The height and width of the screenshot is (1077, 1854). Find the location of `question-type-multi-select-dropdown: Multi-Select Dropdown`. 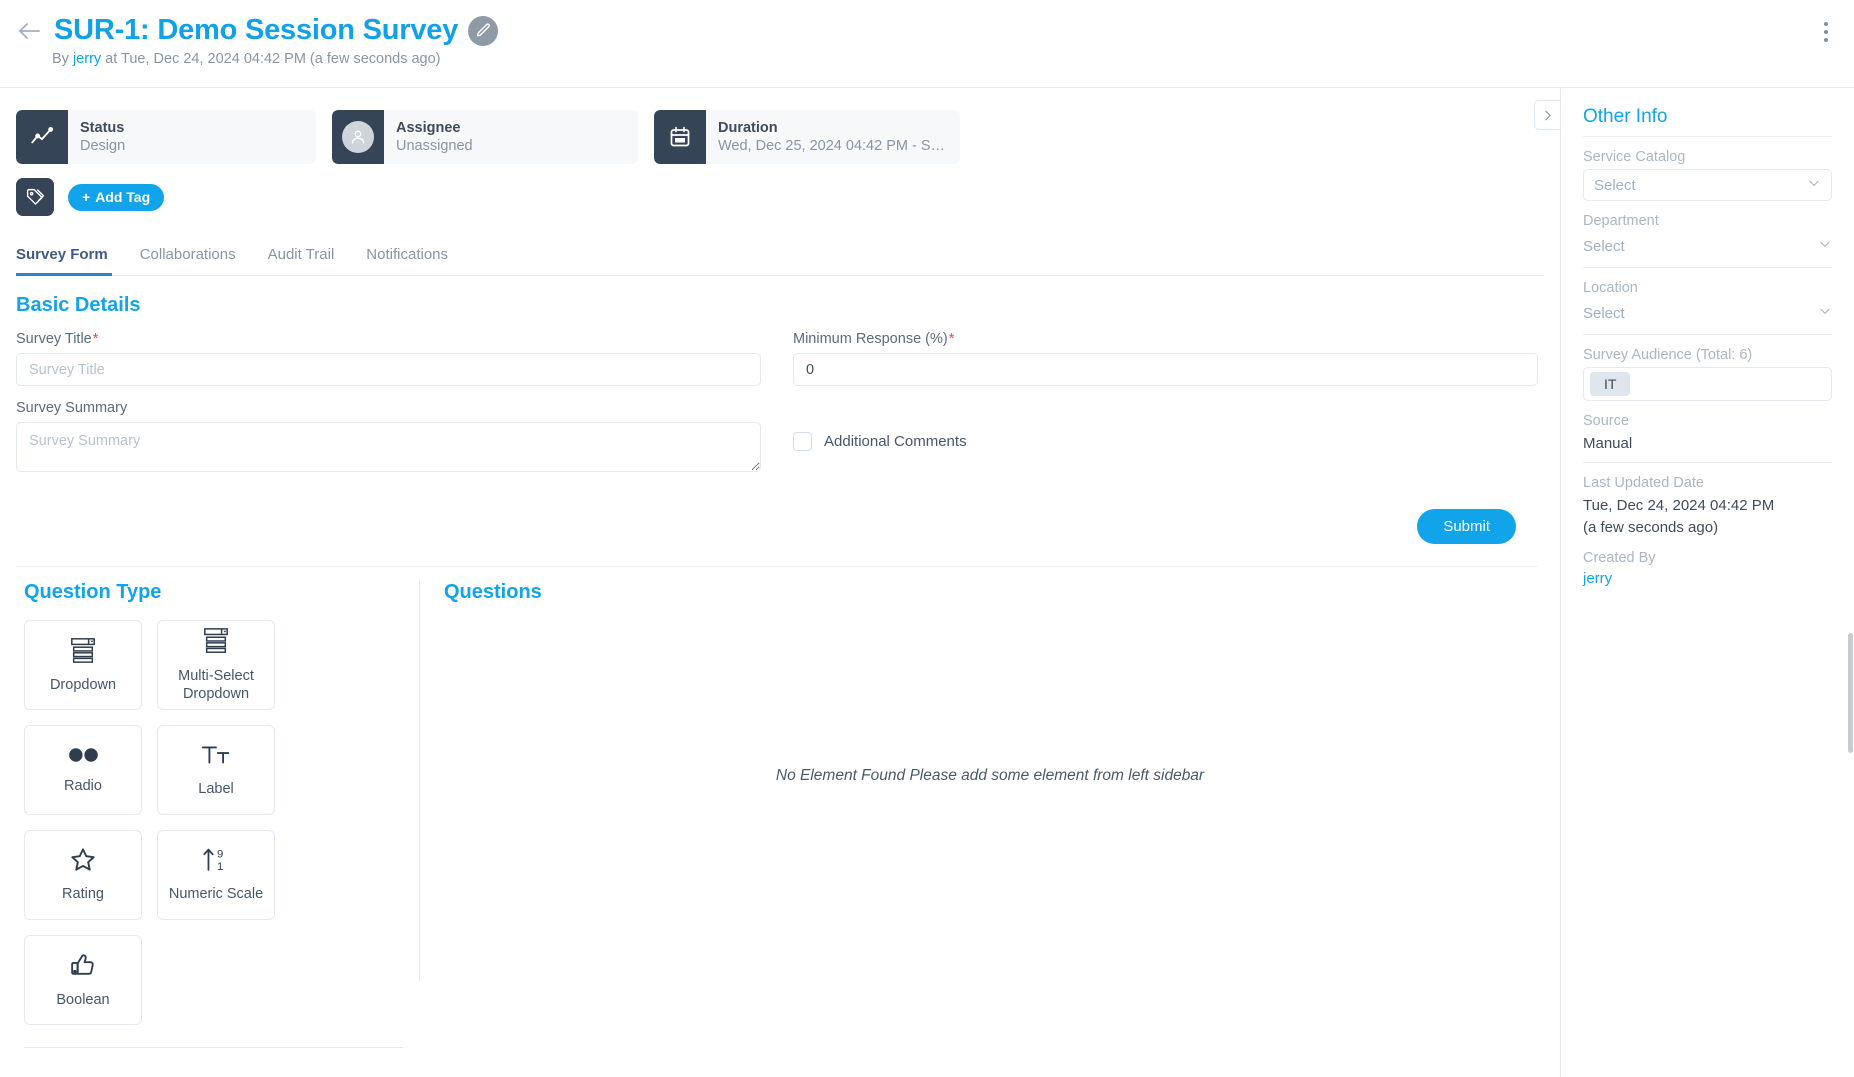

question-type-multi-select-dropdown: Multi-Select Dropdown is located at coordinates (216, 665).